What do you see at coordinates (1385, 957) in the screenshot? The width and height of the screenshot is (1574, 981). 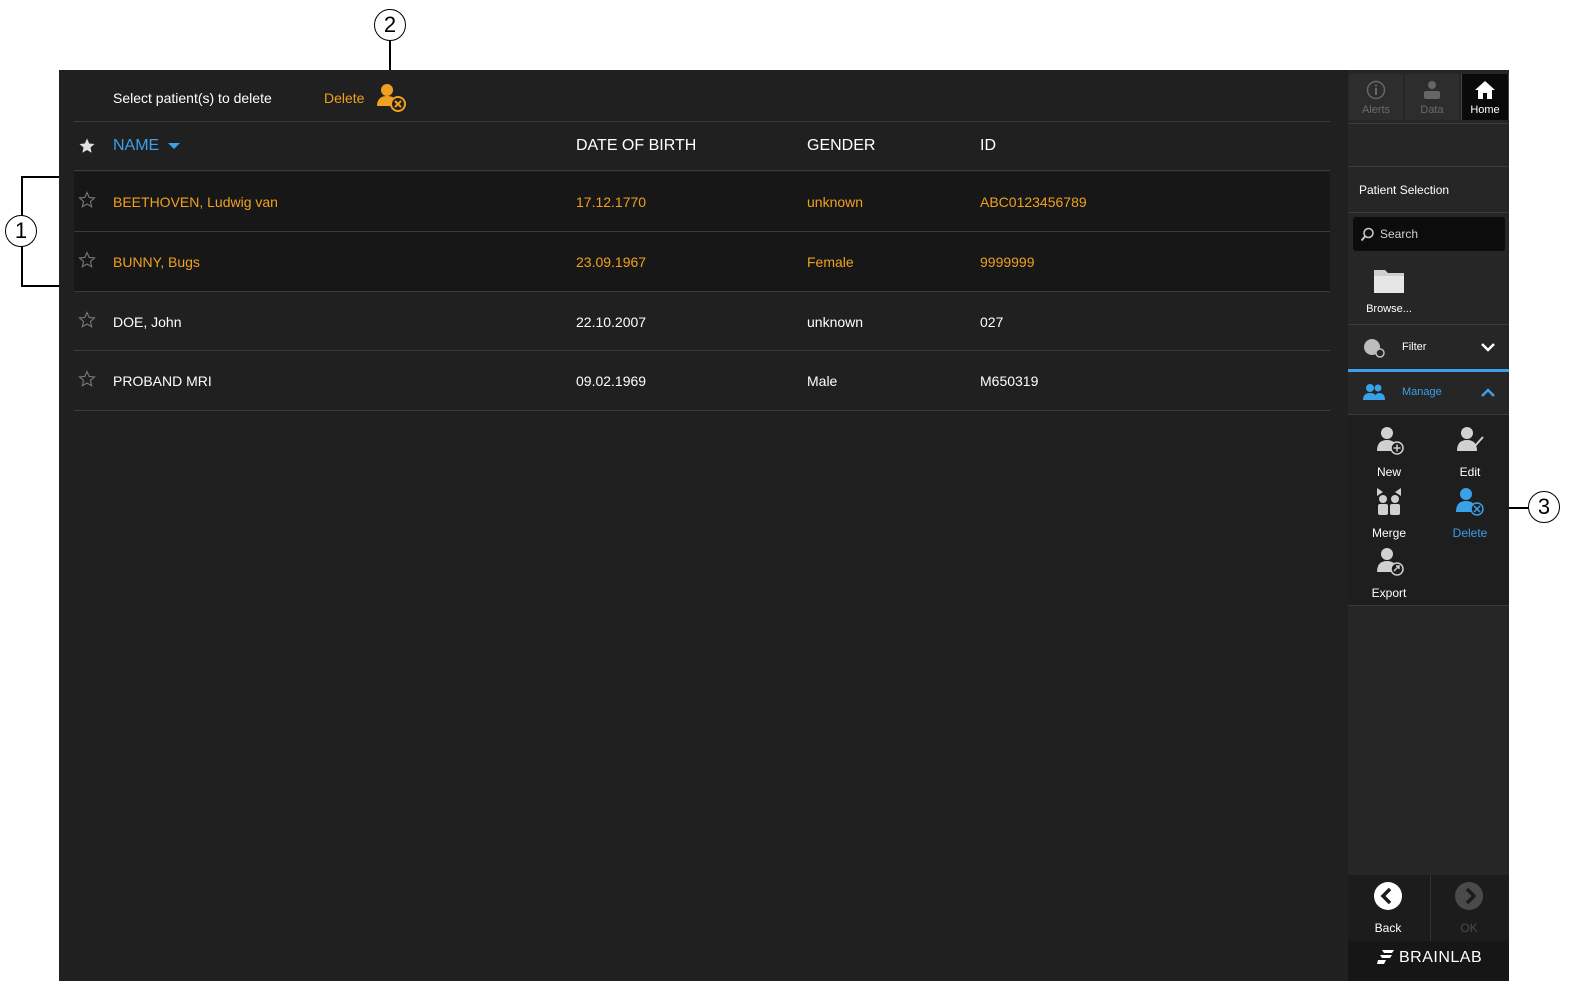 I see `brainlab-logo-icon` at bounding box center [1385, 957].